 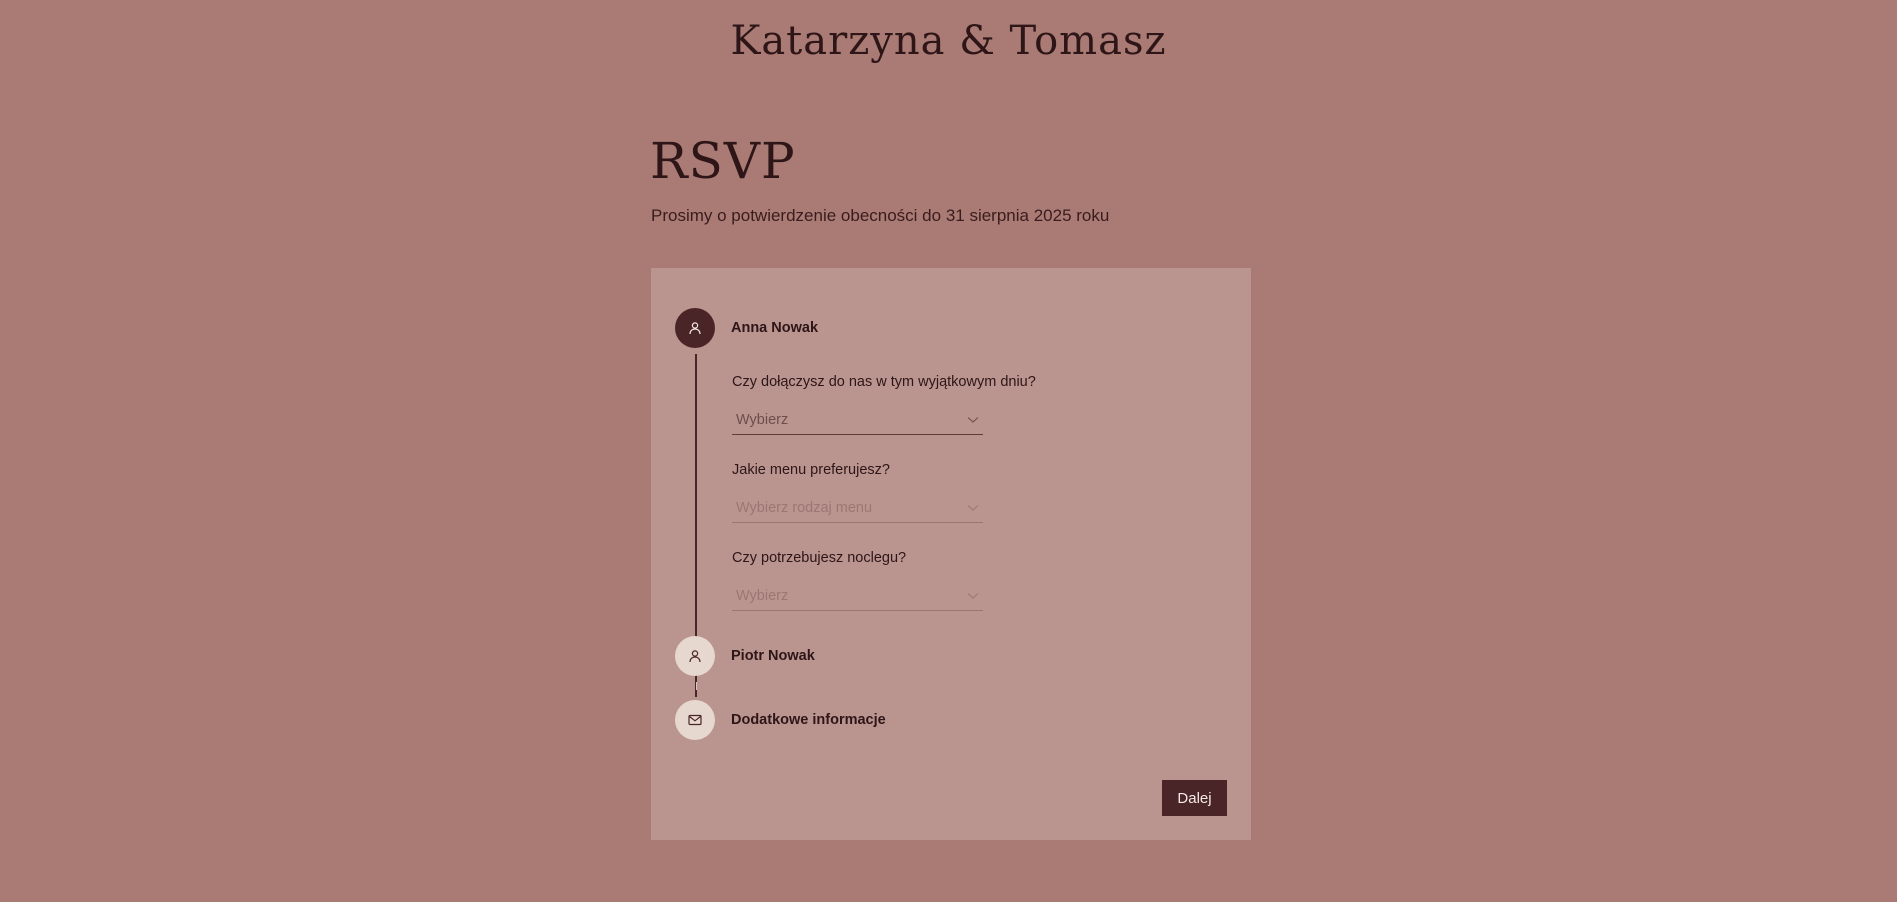 What do you see at coordinates (723, 161) in the screenshot?
I see `page-title: RSVP` at bounding box center [723, 161].